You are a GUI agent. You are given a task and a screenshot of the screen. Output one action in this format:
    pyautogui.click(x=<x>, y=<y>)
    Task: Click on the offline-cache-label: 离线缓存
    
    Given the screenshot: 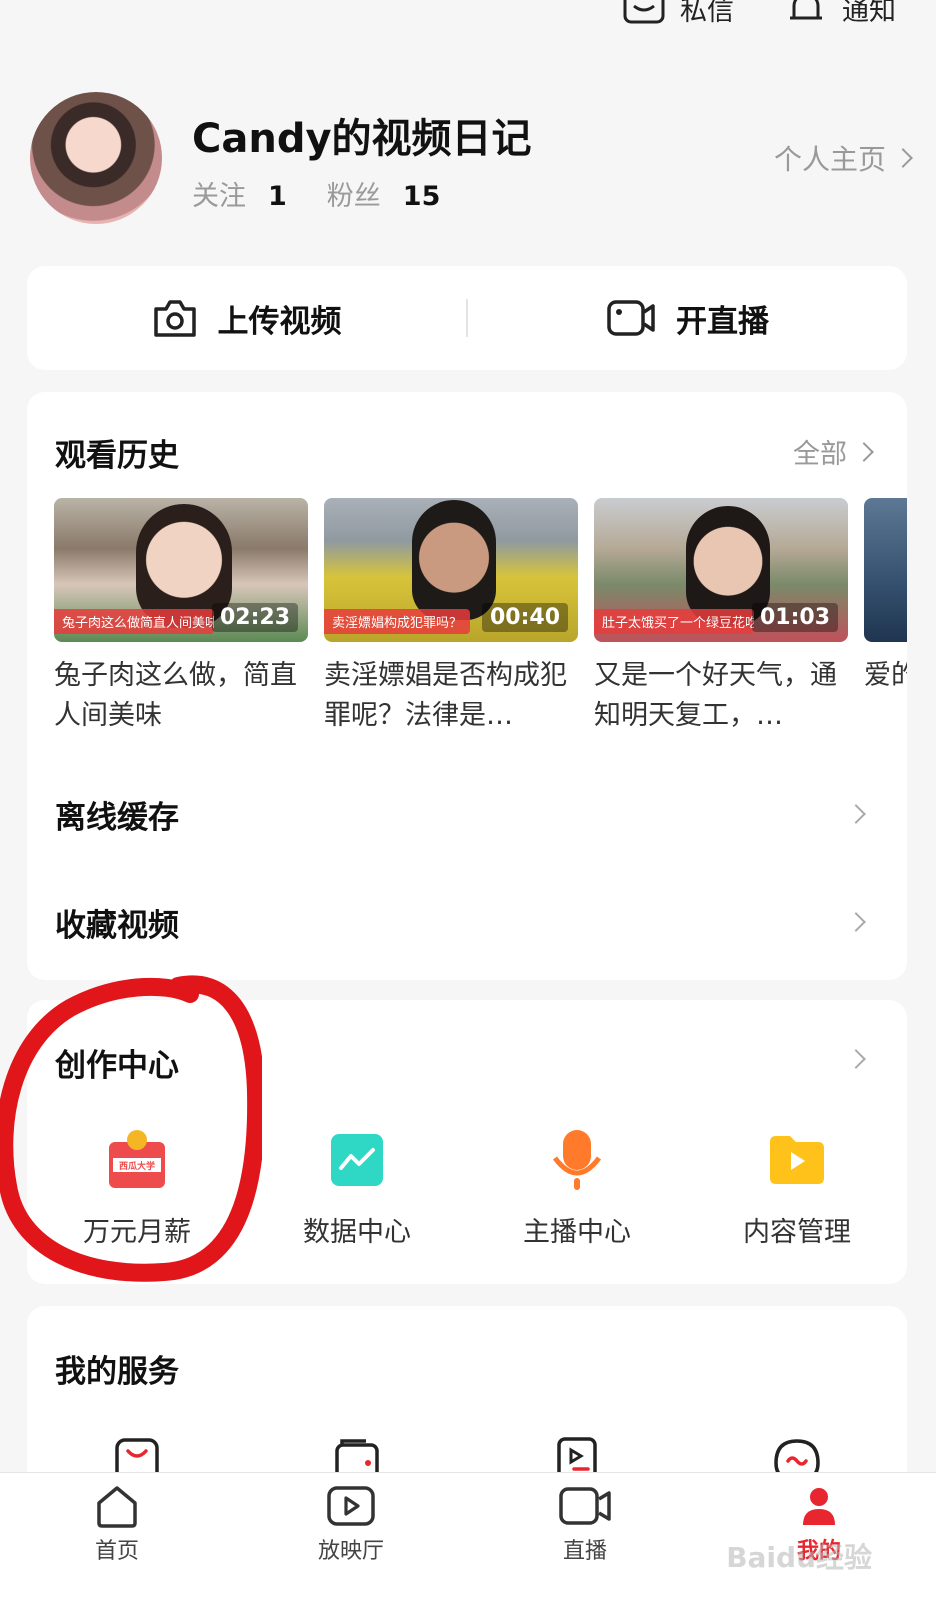 What is the action you would take?
    pyautogui.click(x=117, y=817)
    